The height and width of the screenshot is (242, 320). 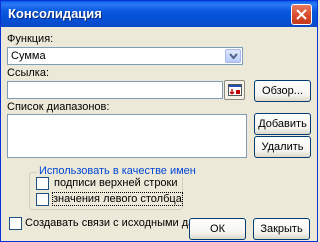 What do you see at coordinates (117, 171) in the screenshot?
I see `use-labels-title: Использовать в качестве имен` at bounding box center [117, 171].